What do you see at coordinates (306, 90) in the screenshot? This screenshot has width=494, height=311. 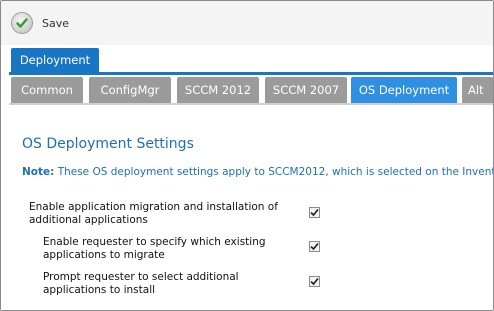 I see `tab-sccm-2007: SCCM 2007` at bounding box center [306, 90].